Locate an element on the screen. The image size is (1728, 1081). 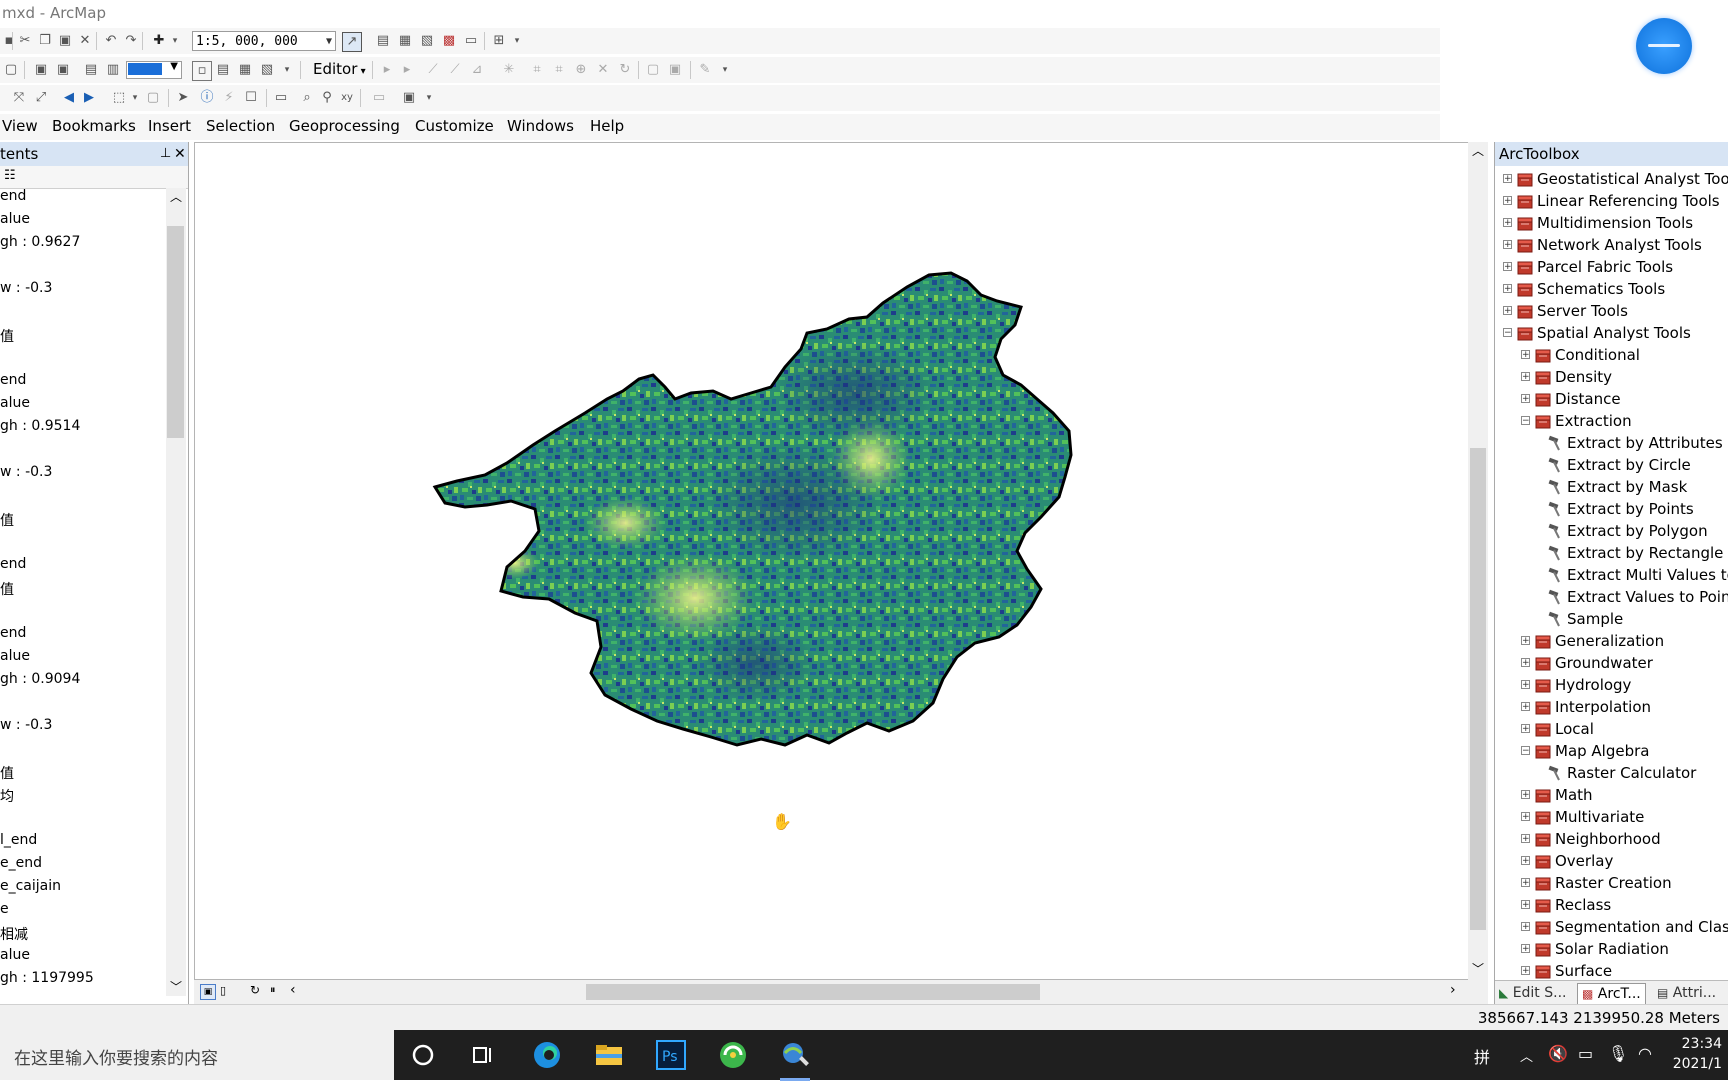
toolbox-item: + Generalization is located at coordinates (1611, 641).